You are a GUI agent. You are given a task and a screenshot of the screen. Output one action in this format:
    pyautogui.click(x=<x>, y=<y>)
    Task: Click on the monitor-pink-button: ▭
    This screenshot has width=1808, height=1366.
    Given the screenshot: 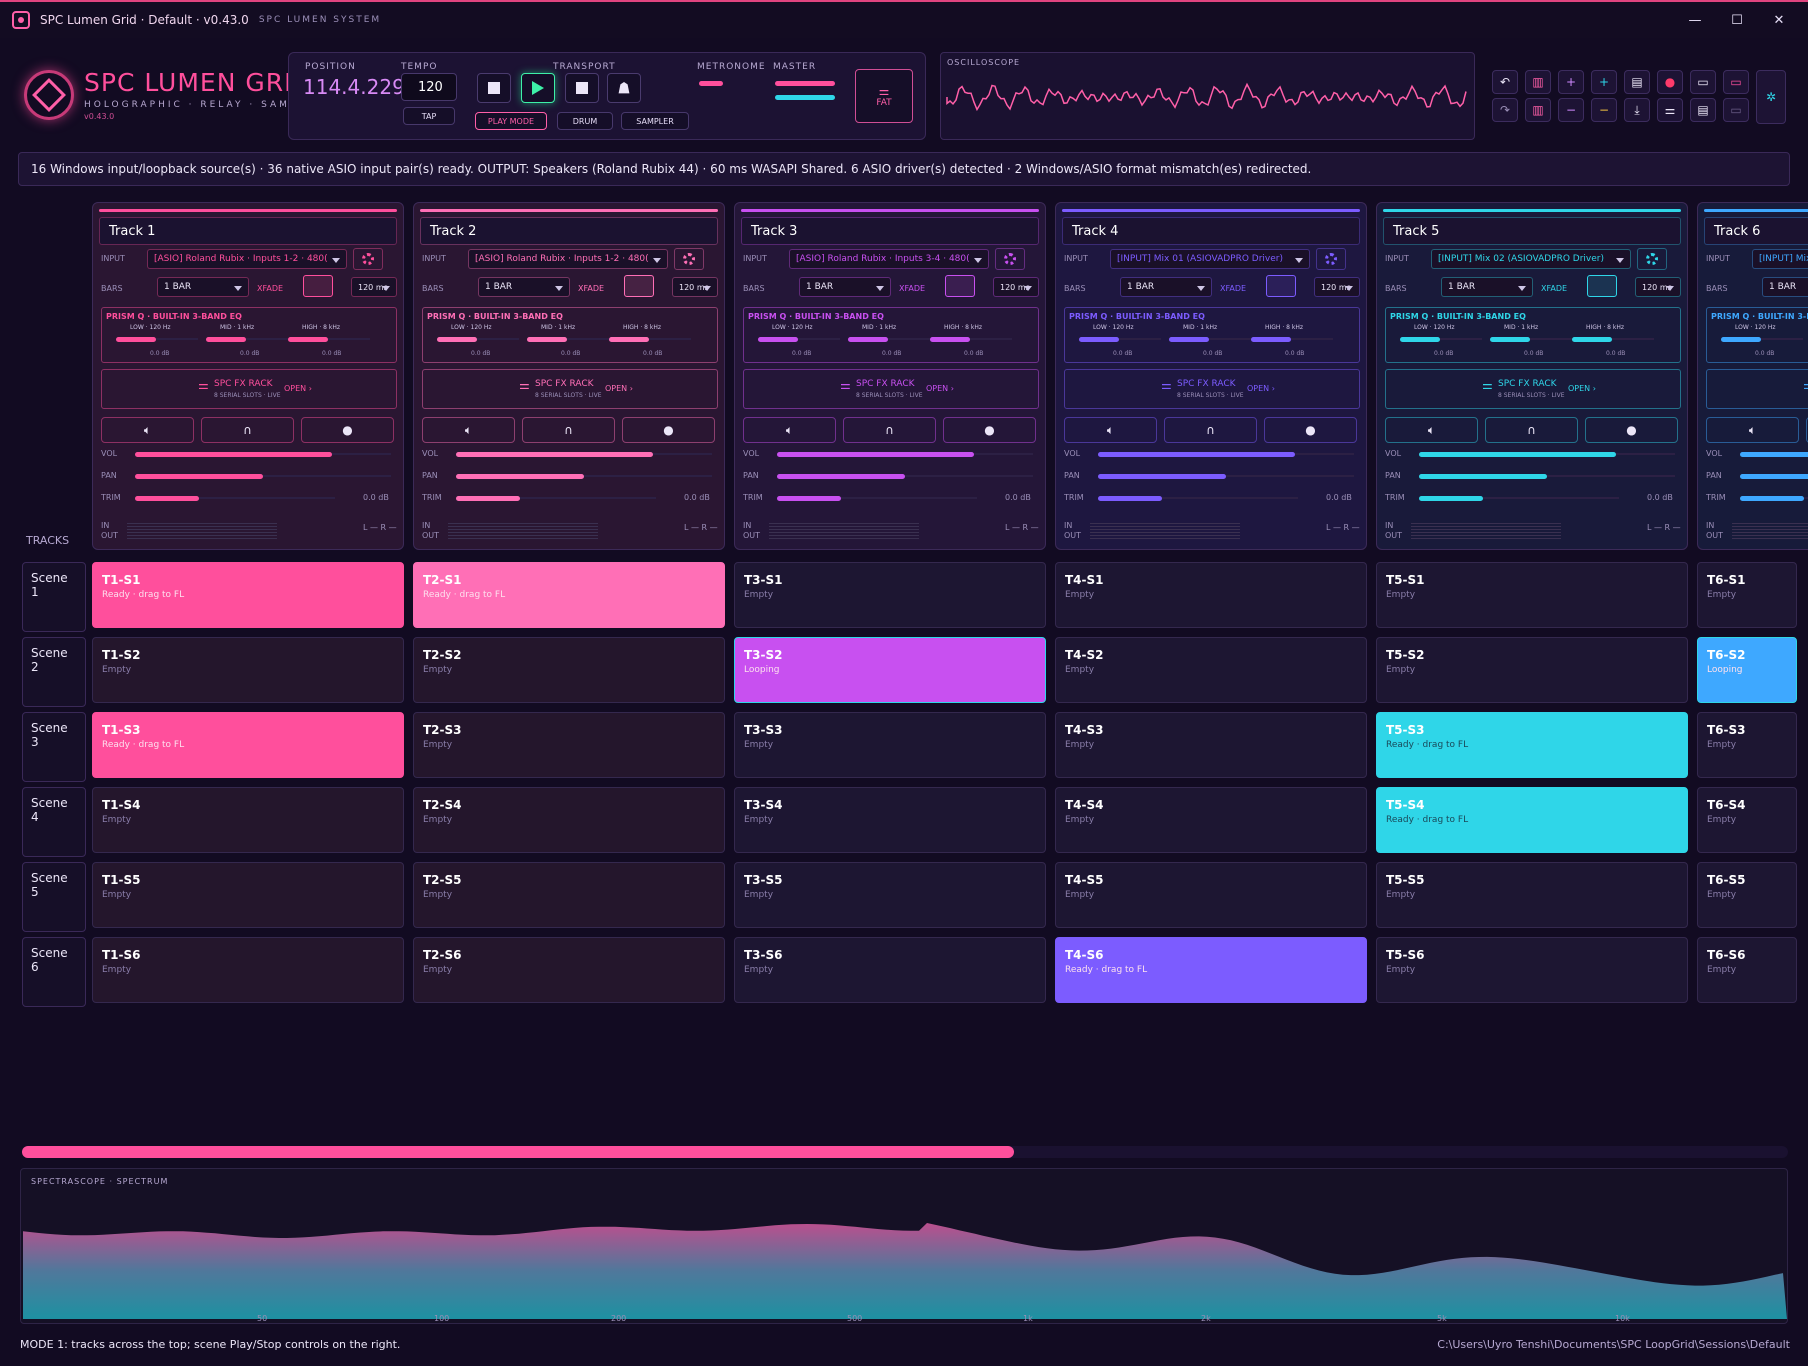 What is the action you would take?
    pyautogui.click(x=1736, y=82)
    